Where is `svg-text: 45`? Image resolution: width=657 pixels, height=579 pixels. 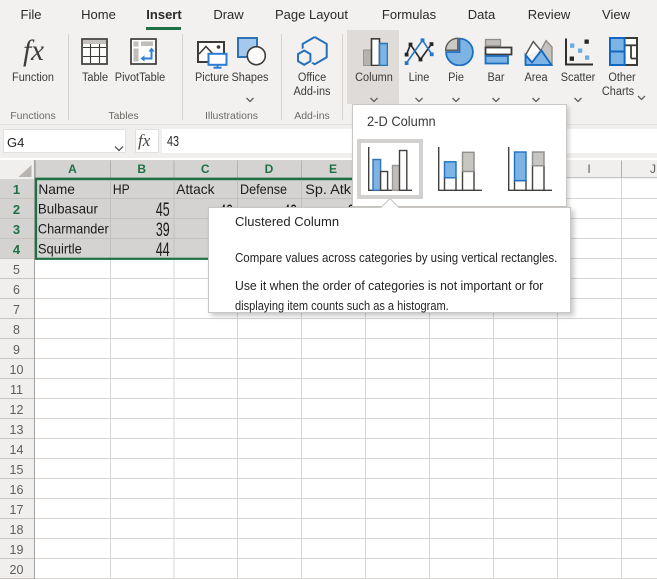 svg-text: 45 is located at coordinates (163, 210).